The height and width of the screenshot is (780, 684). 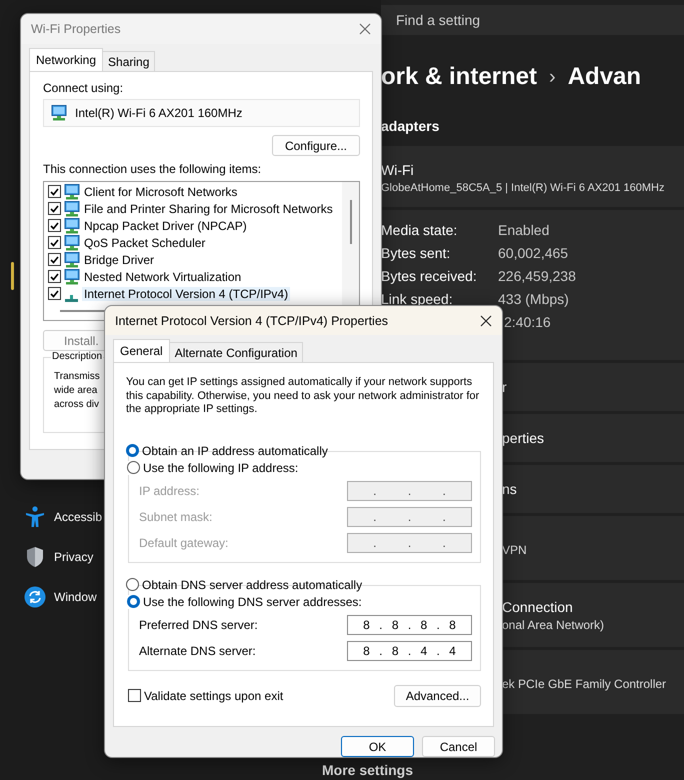 I want to click on adapter-detail: GlobeAtHome_58C5A_5 | Intel(R) Wi-Fi 6 AX201 160MHz, so click(x=523, y=188).